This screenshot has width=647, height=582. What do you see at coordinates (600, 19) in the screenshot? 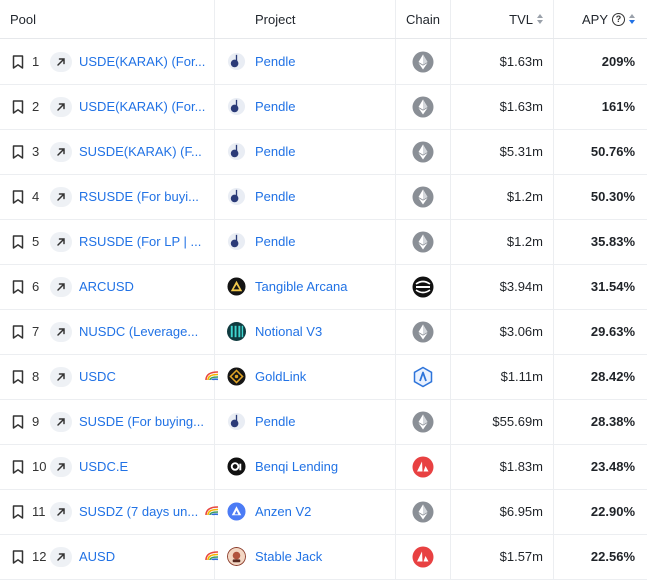
I see `apy-column-header: APY?` at bounding box center [600, 19].